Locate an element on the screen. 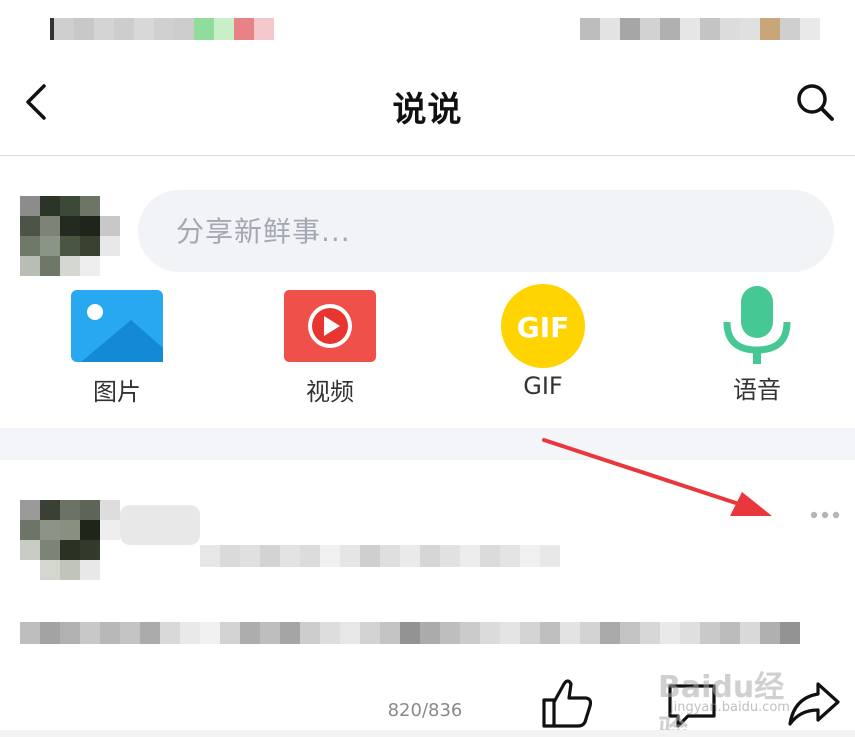 The image size is (855, 737). comment-button is located at coordinates (692, 704).